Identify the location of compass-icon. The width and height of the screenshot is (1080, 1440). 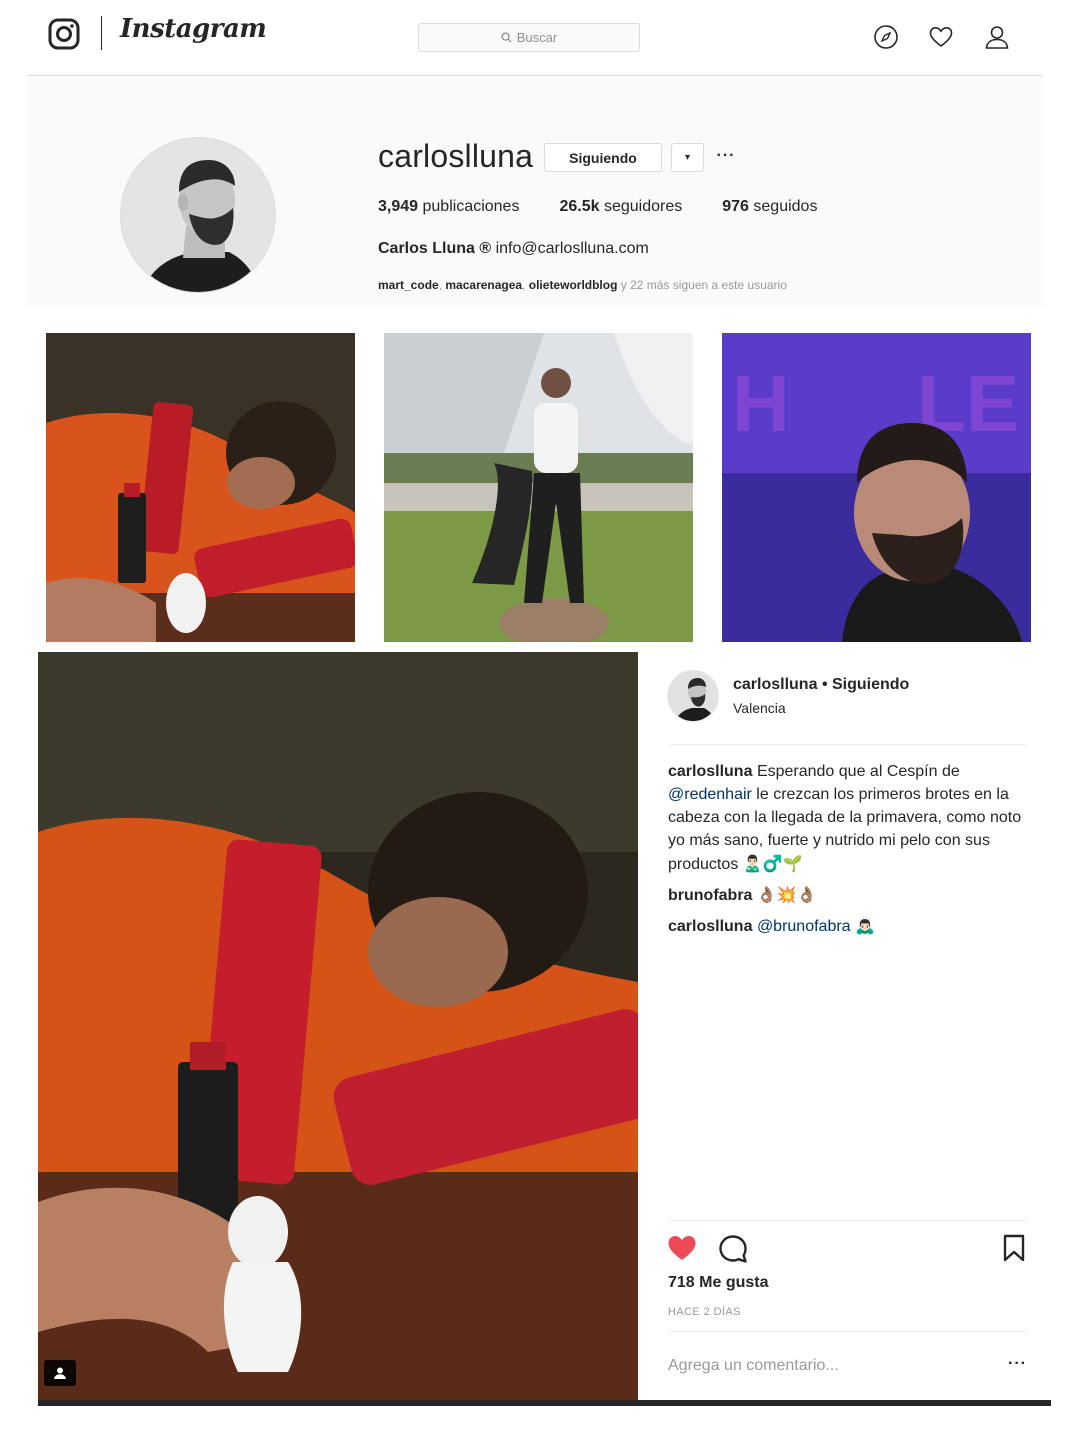
(886, 37).